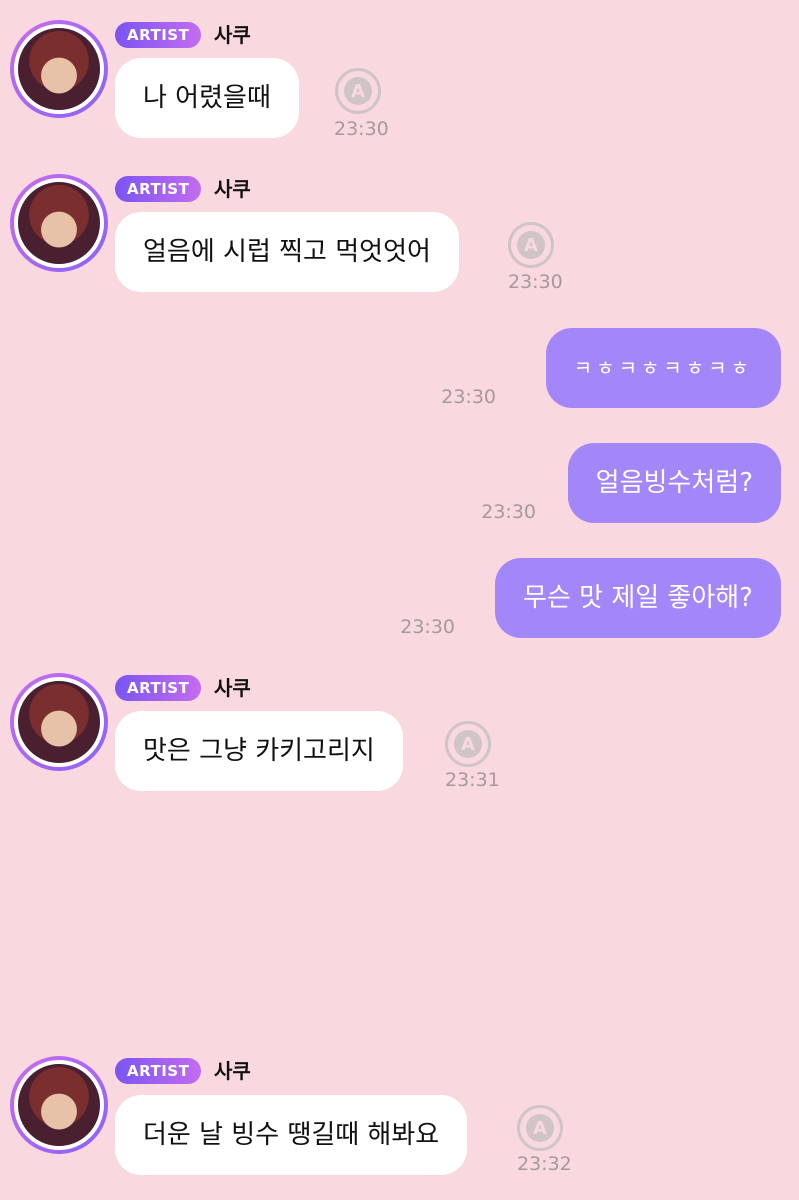  What do you see at coordinates (544, 1164) in the screenshot?
I see `message-time: 23:32` at bounding box center [544, 1164].